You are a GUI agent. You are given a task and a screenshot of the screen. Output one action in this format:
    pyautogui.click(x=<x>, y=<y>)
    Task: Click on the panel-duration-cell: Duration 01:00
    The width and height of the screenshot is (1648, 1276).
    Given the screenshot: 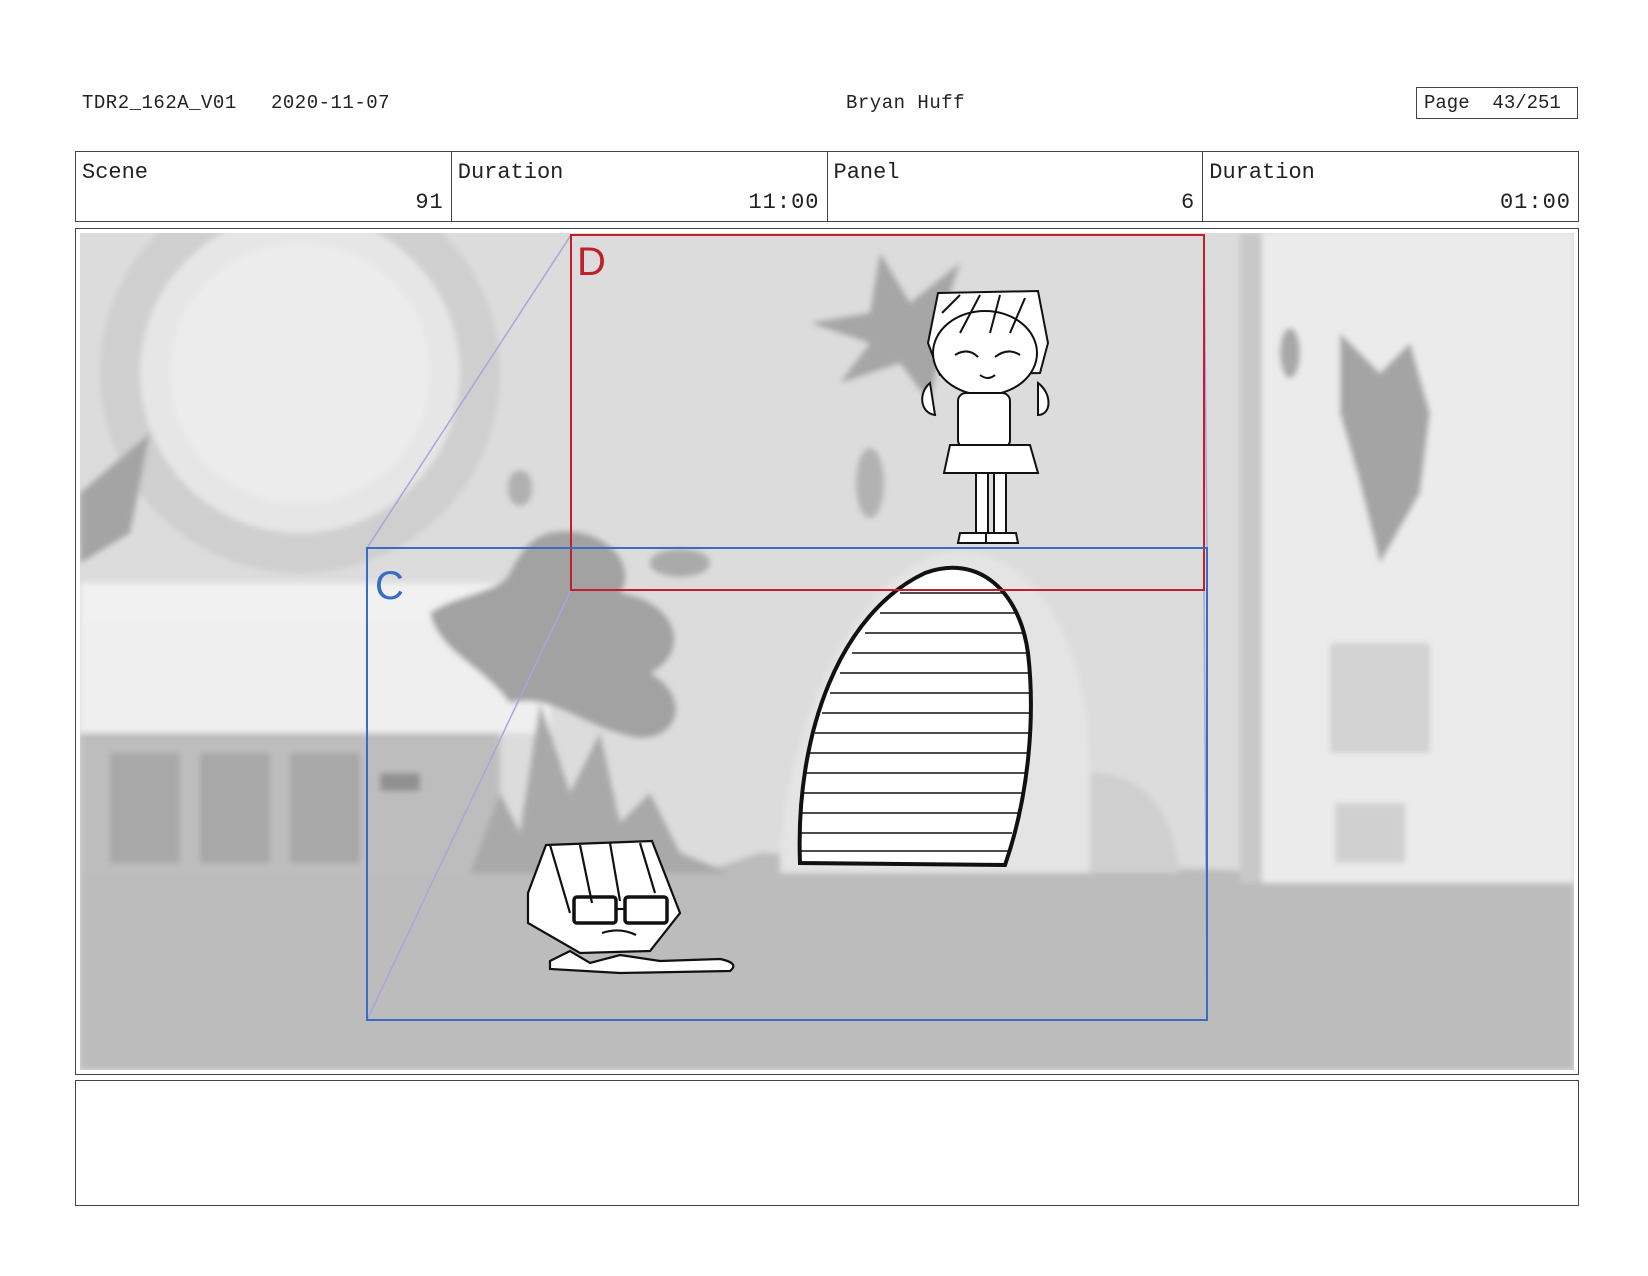 What is the action you would take?
    pyautogui.click(x=1390, y=186)
    